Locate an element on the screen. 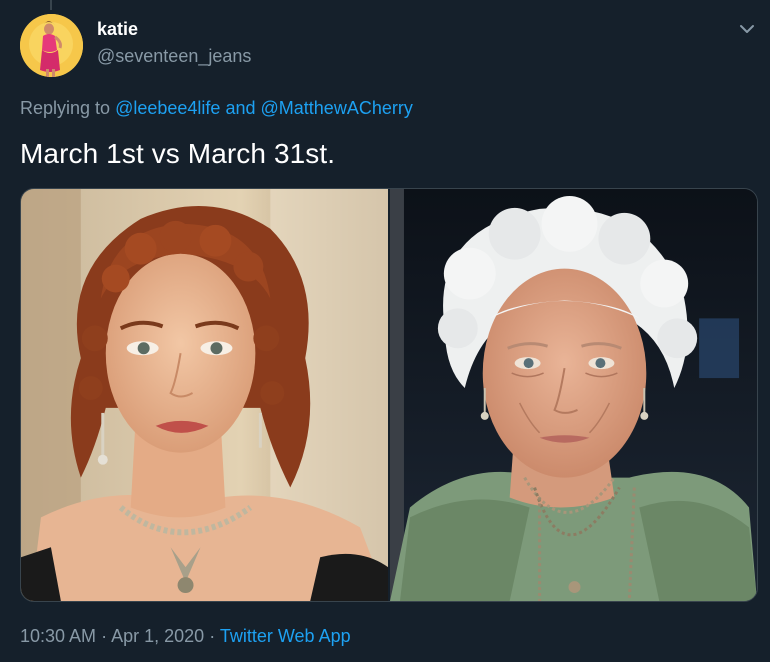 This screenshot has width=770, height=662. thread-connector-line is located at coordinates (51, 5).